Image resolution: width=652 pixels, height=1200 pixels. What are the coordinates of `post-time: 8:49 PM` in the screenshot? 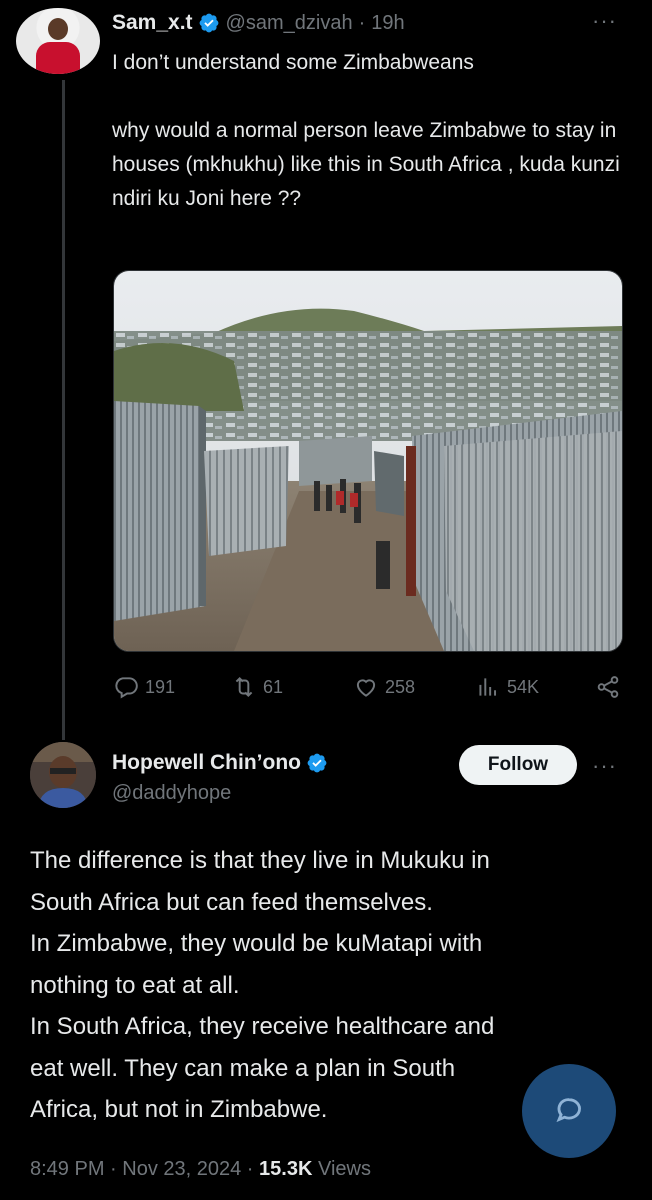 It's located at (67, 1169).